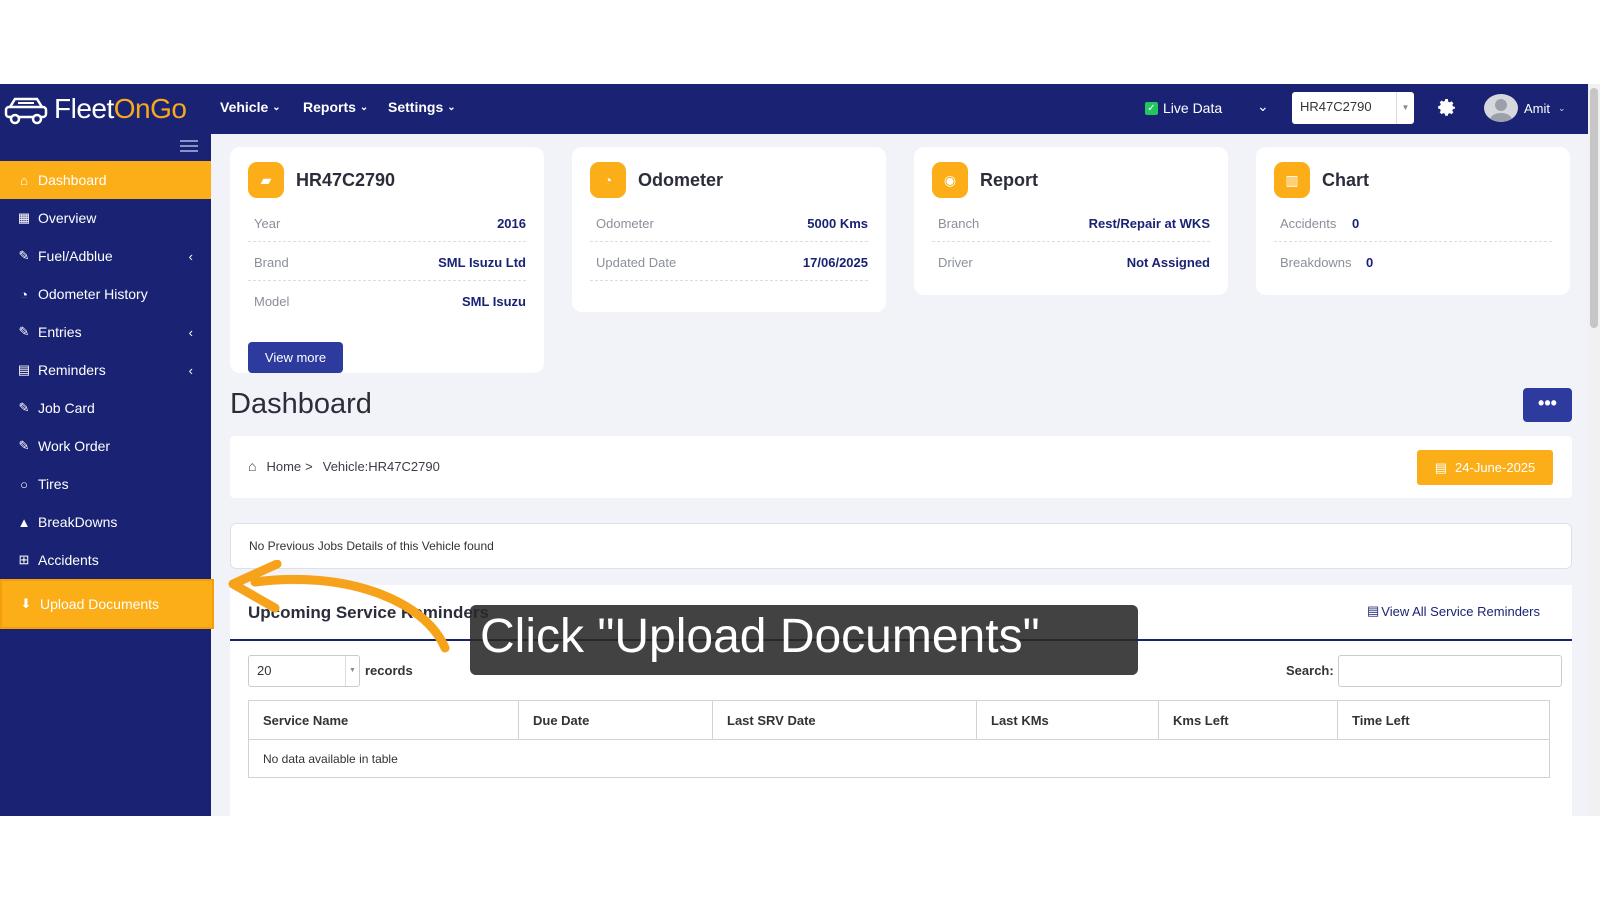 This screenshot has height=900, width=1600. Describe the element at coordinates (24, 217) in the screenshot. I see `grid-icon: ▦` at that location.